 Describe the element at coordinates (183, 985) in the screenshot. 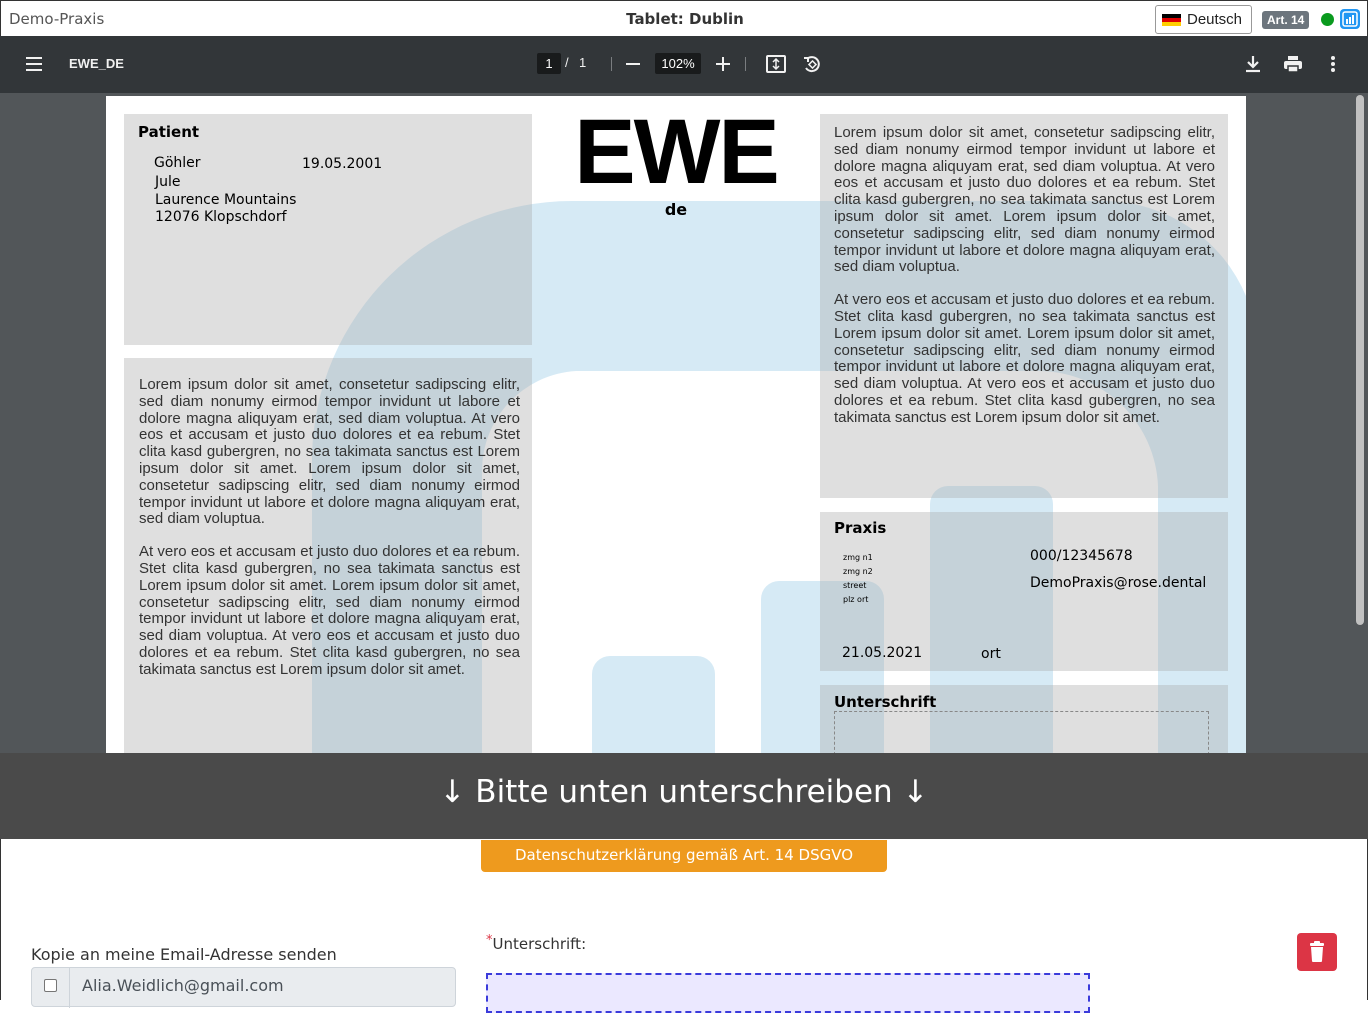

I see `email-field: Alia.Weidlich@gmail.com` at that location.